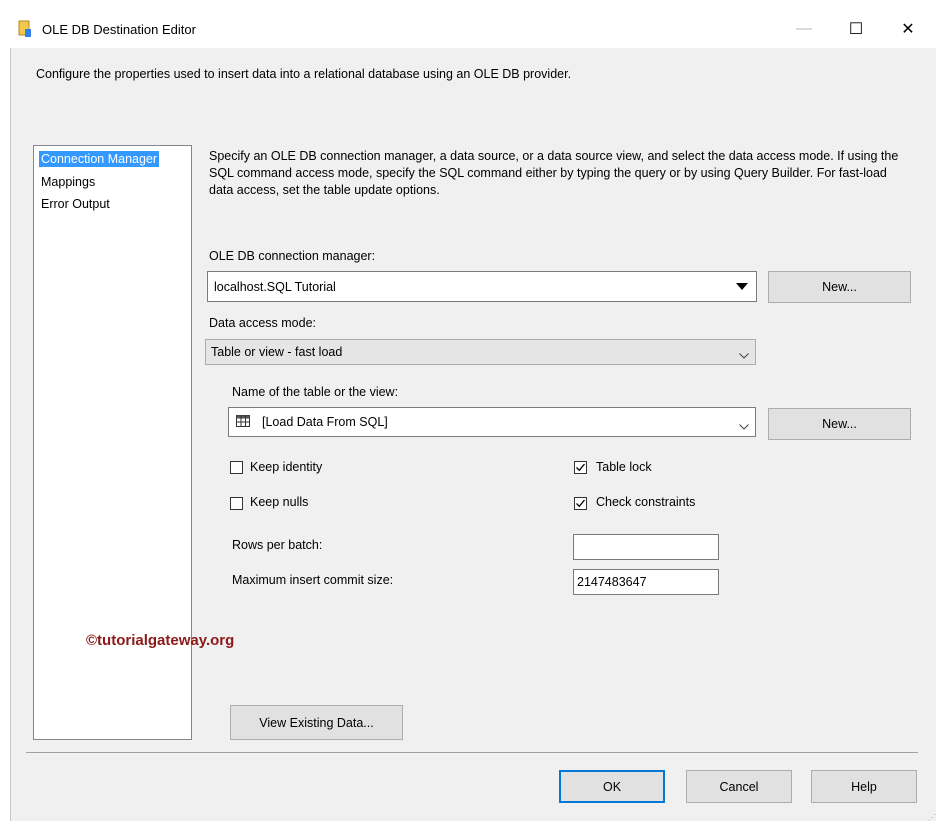 The width and height of the screenshot is (942, 828). What do you see at coordinates (742, 286) in the screenshot?
I see `dropdown-arrow-icon` at bounding box center [742, 286].